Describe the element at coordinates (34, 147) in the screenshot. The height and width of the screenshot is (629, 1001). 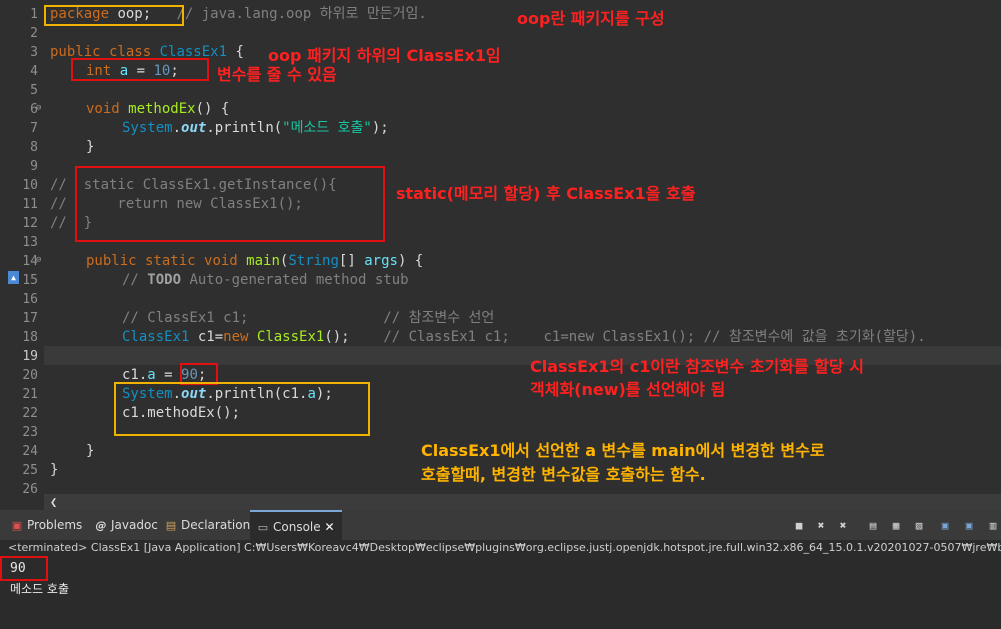
I see `line-number: 8` at that location.